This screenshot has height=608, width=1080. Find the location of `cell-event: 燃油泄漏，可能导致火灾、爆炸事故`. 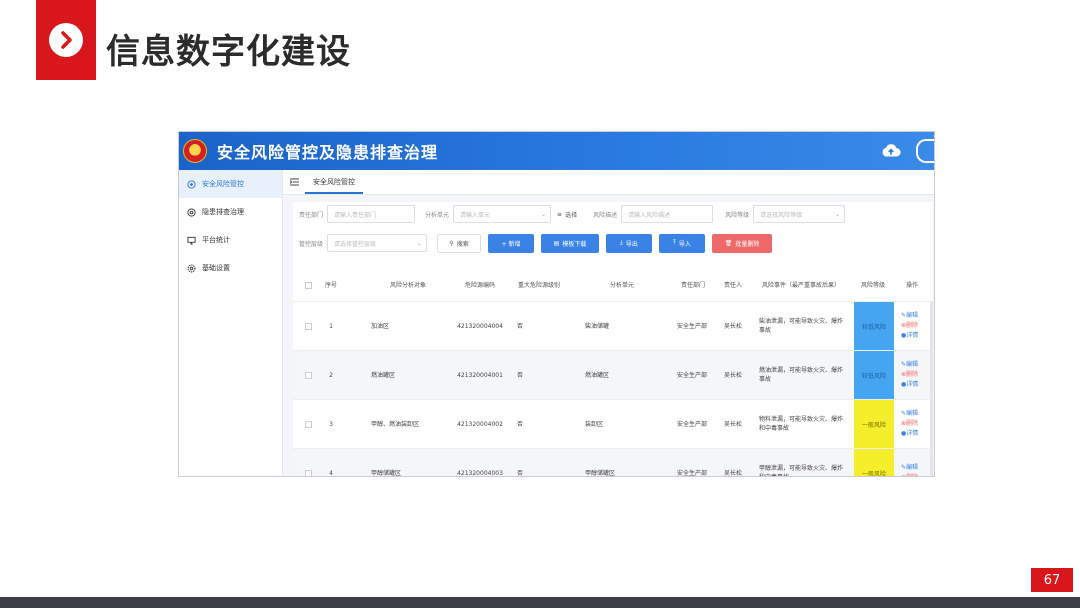

cell-event: 燃油泄漏，可能导致火灾、爆炸事故 is located at coordinates (801, 375).